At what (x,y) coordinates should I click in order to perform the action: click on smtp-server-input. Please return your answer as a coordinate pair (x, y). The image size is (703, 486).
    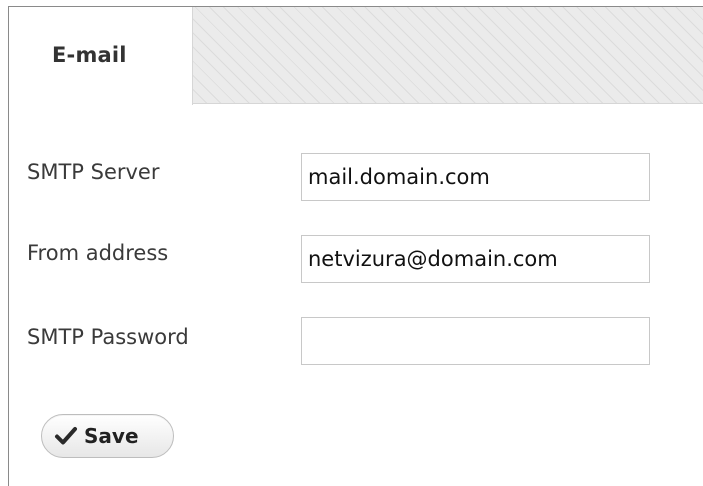
    Looking at the image, I should click on (475, 177).